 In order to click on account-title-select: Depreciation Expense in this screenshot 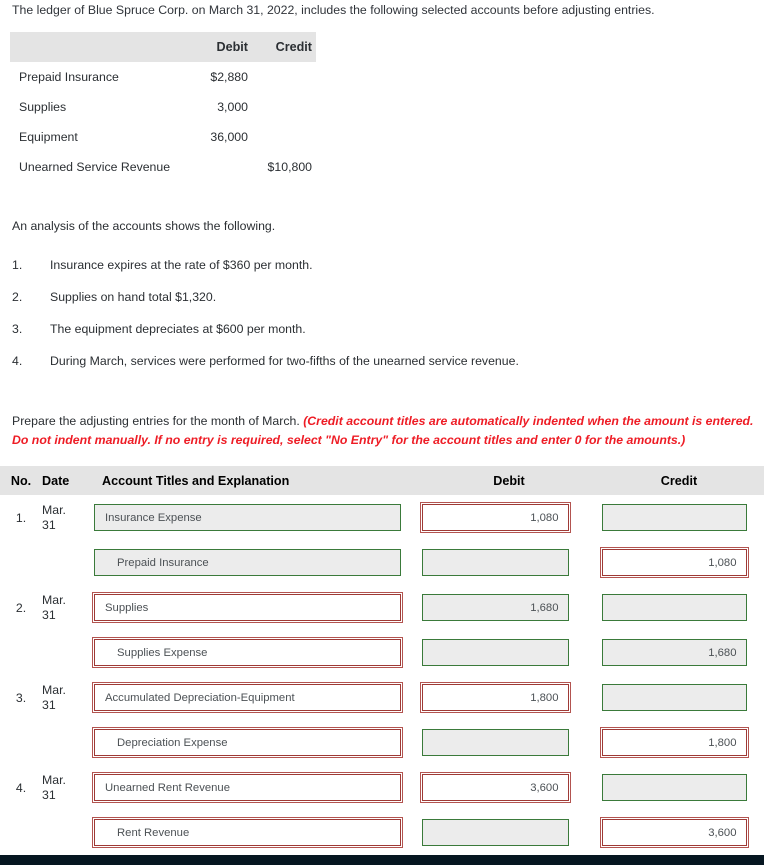, I will do `click(247, 742)`.